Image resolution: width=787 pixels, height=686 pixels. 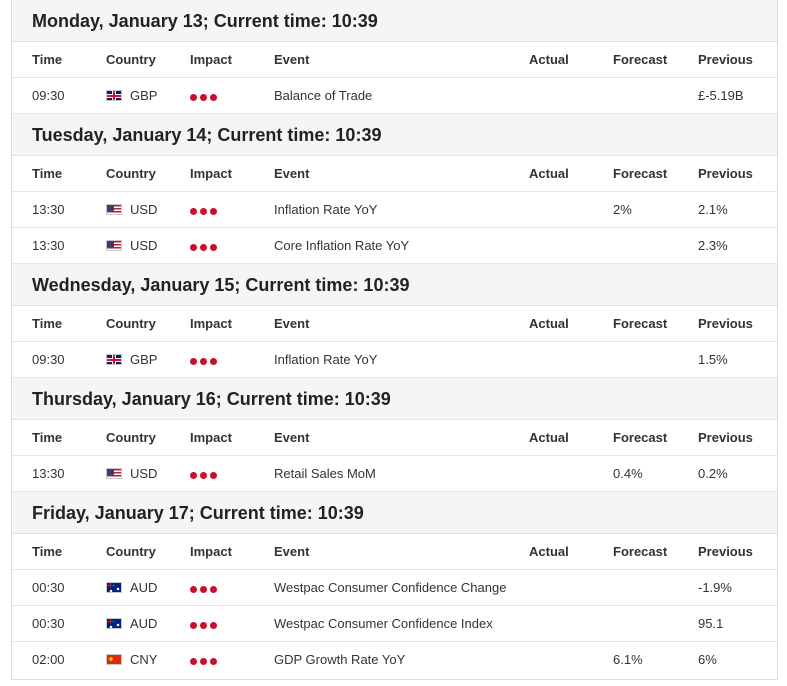 What do you see at coordinates (48, 359) in the screenshot?
I see `event-time: 09:30` at bounding box center [48, 359].